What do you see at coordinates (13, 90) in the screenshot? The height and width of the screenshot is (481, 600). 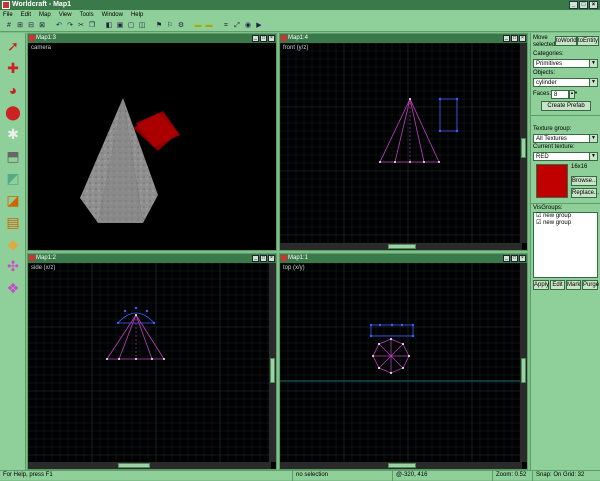 I see `camera-tool-icon: ◕` at bounding box center [13, 90].